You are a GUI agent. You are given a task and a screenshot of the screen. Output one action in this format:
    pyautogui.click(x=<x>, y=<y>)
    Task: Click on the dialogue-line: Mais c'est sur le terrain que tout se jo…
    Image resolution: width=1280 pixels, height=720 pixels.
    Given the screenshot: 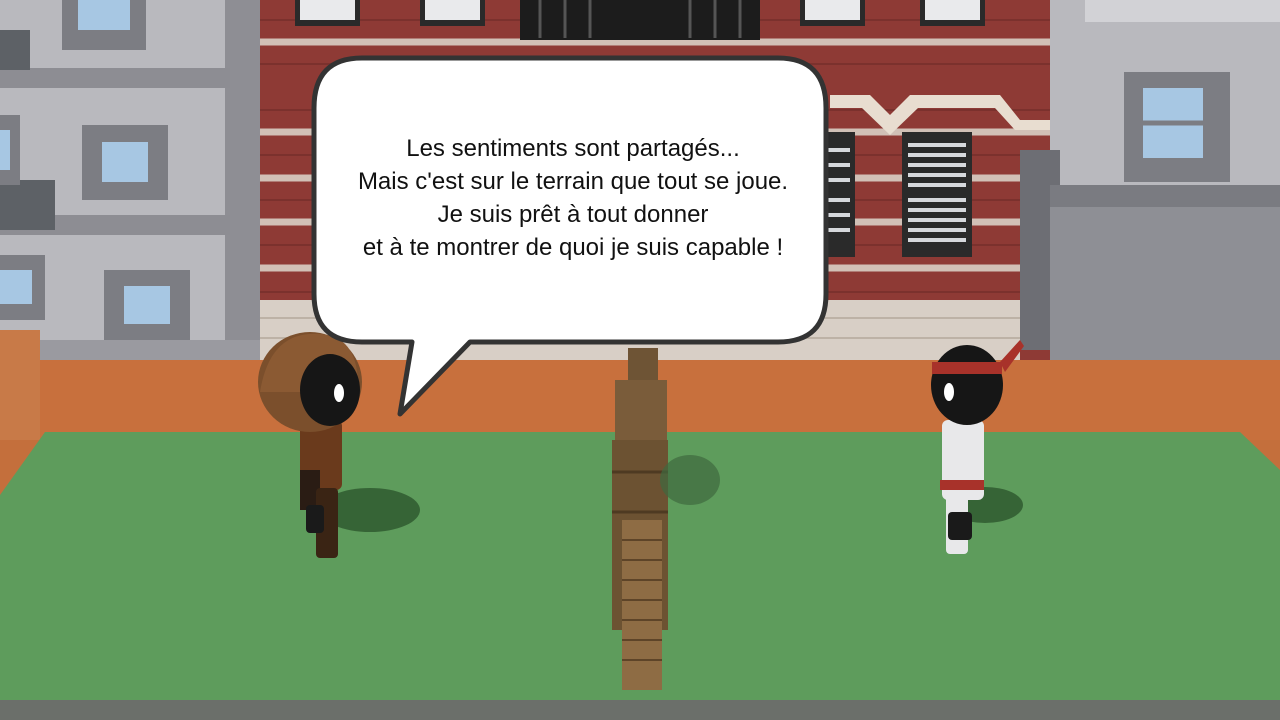 What is the action you would take?
    pyautogui.click(x=573, y=181)
    